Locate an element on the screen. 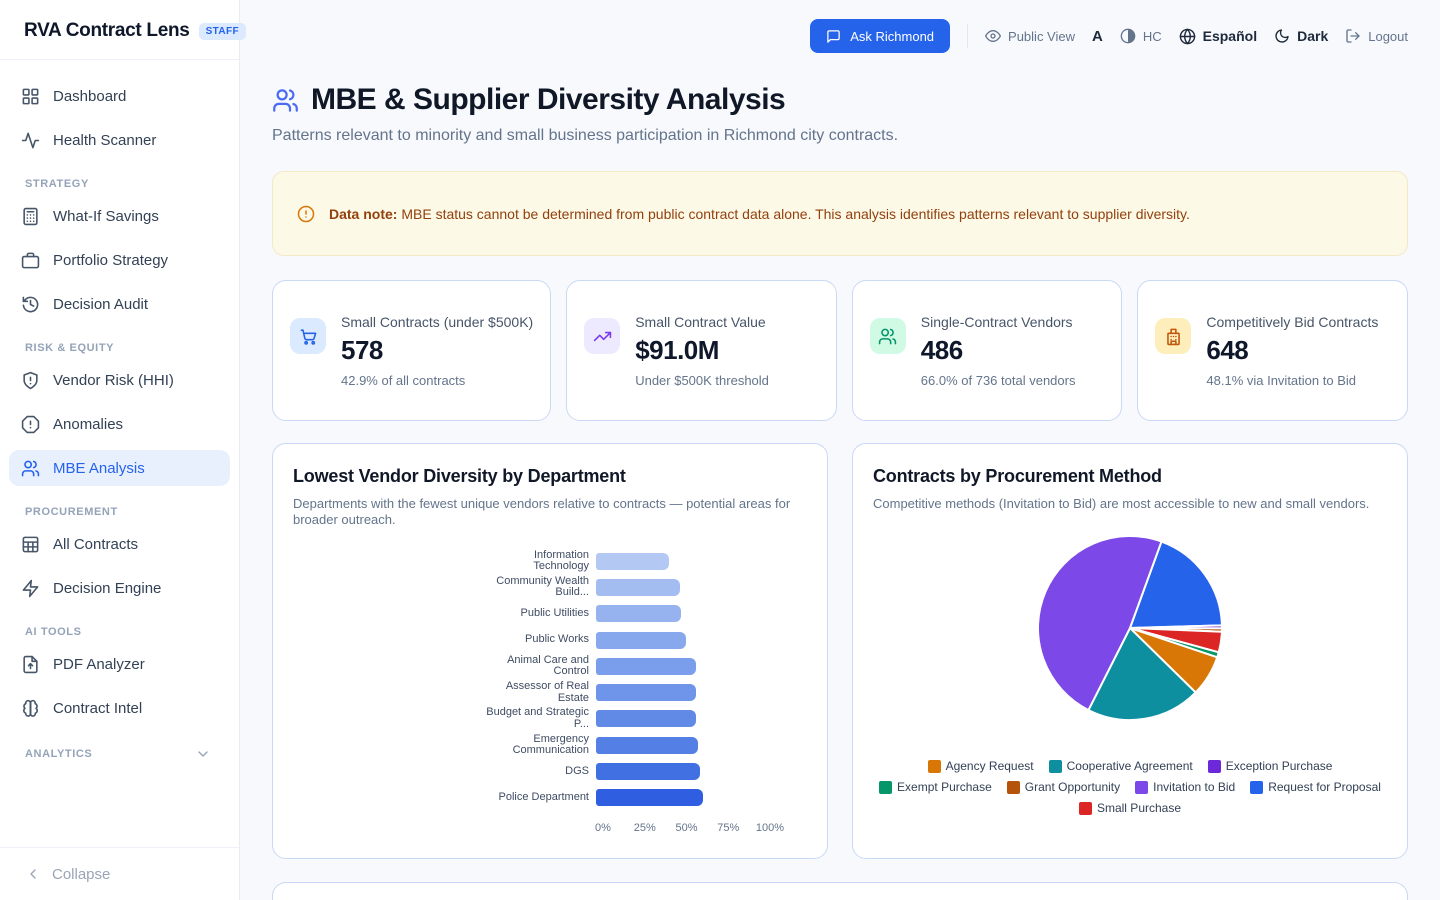  sidebar-item-what-if-savings: What-If Savings is located at coordinates (119, 216).